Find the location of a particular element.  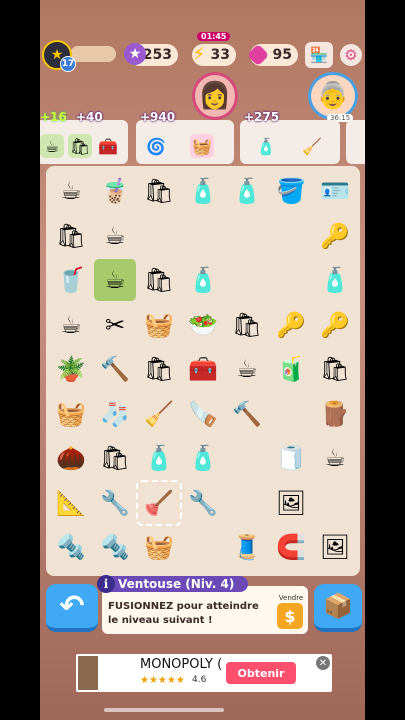

item-title: Ventouse (Niv. 4) is located at coordinates (173, 584).